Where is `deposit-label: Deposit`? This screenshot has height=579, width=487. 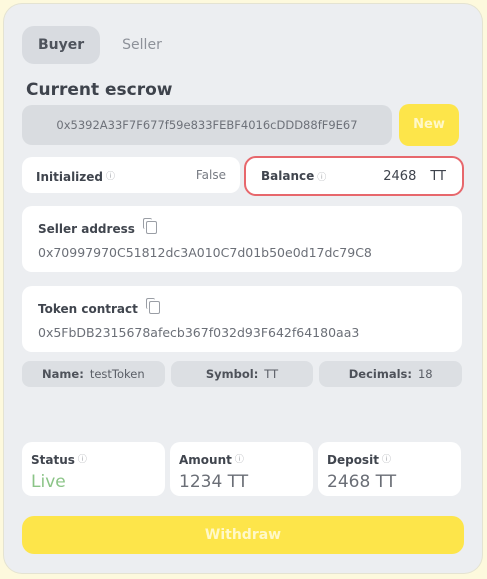 deposit-label: Deposit is located at coordinates (353, 460).